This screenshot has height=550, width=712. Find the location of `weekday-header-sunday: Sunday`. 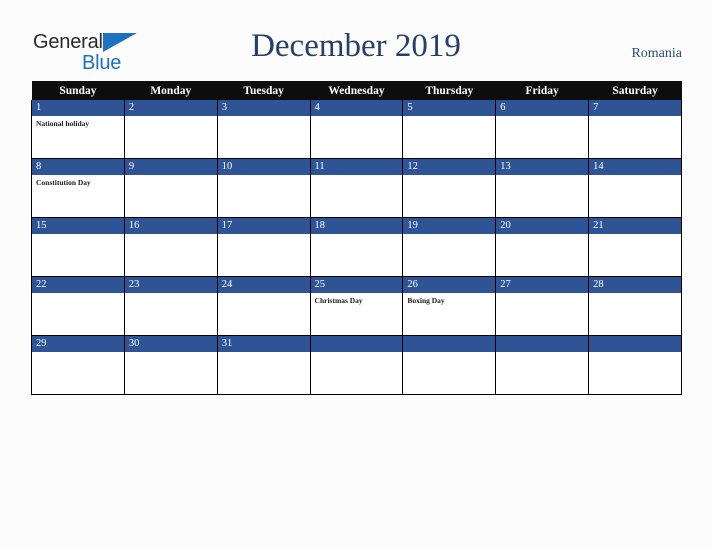

weekday-header-sunday: Sunday is located at coordinates (78, 90).